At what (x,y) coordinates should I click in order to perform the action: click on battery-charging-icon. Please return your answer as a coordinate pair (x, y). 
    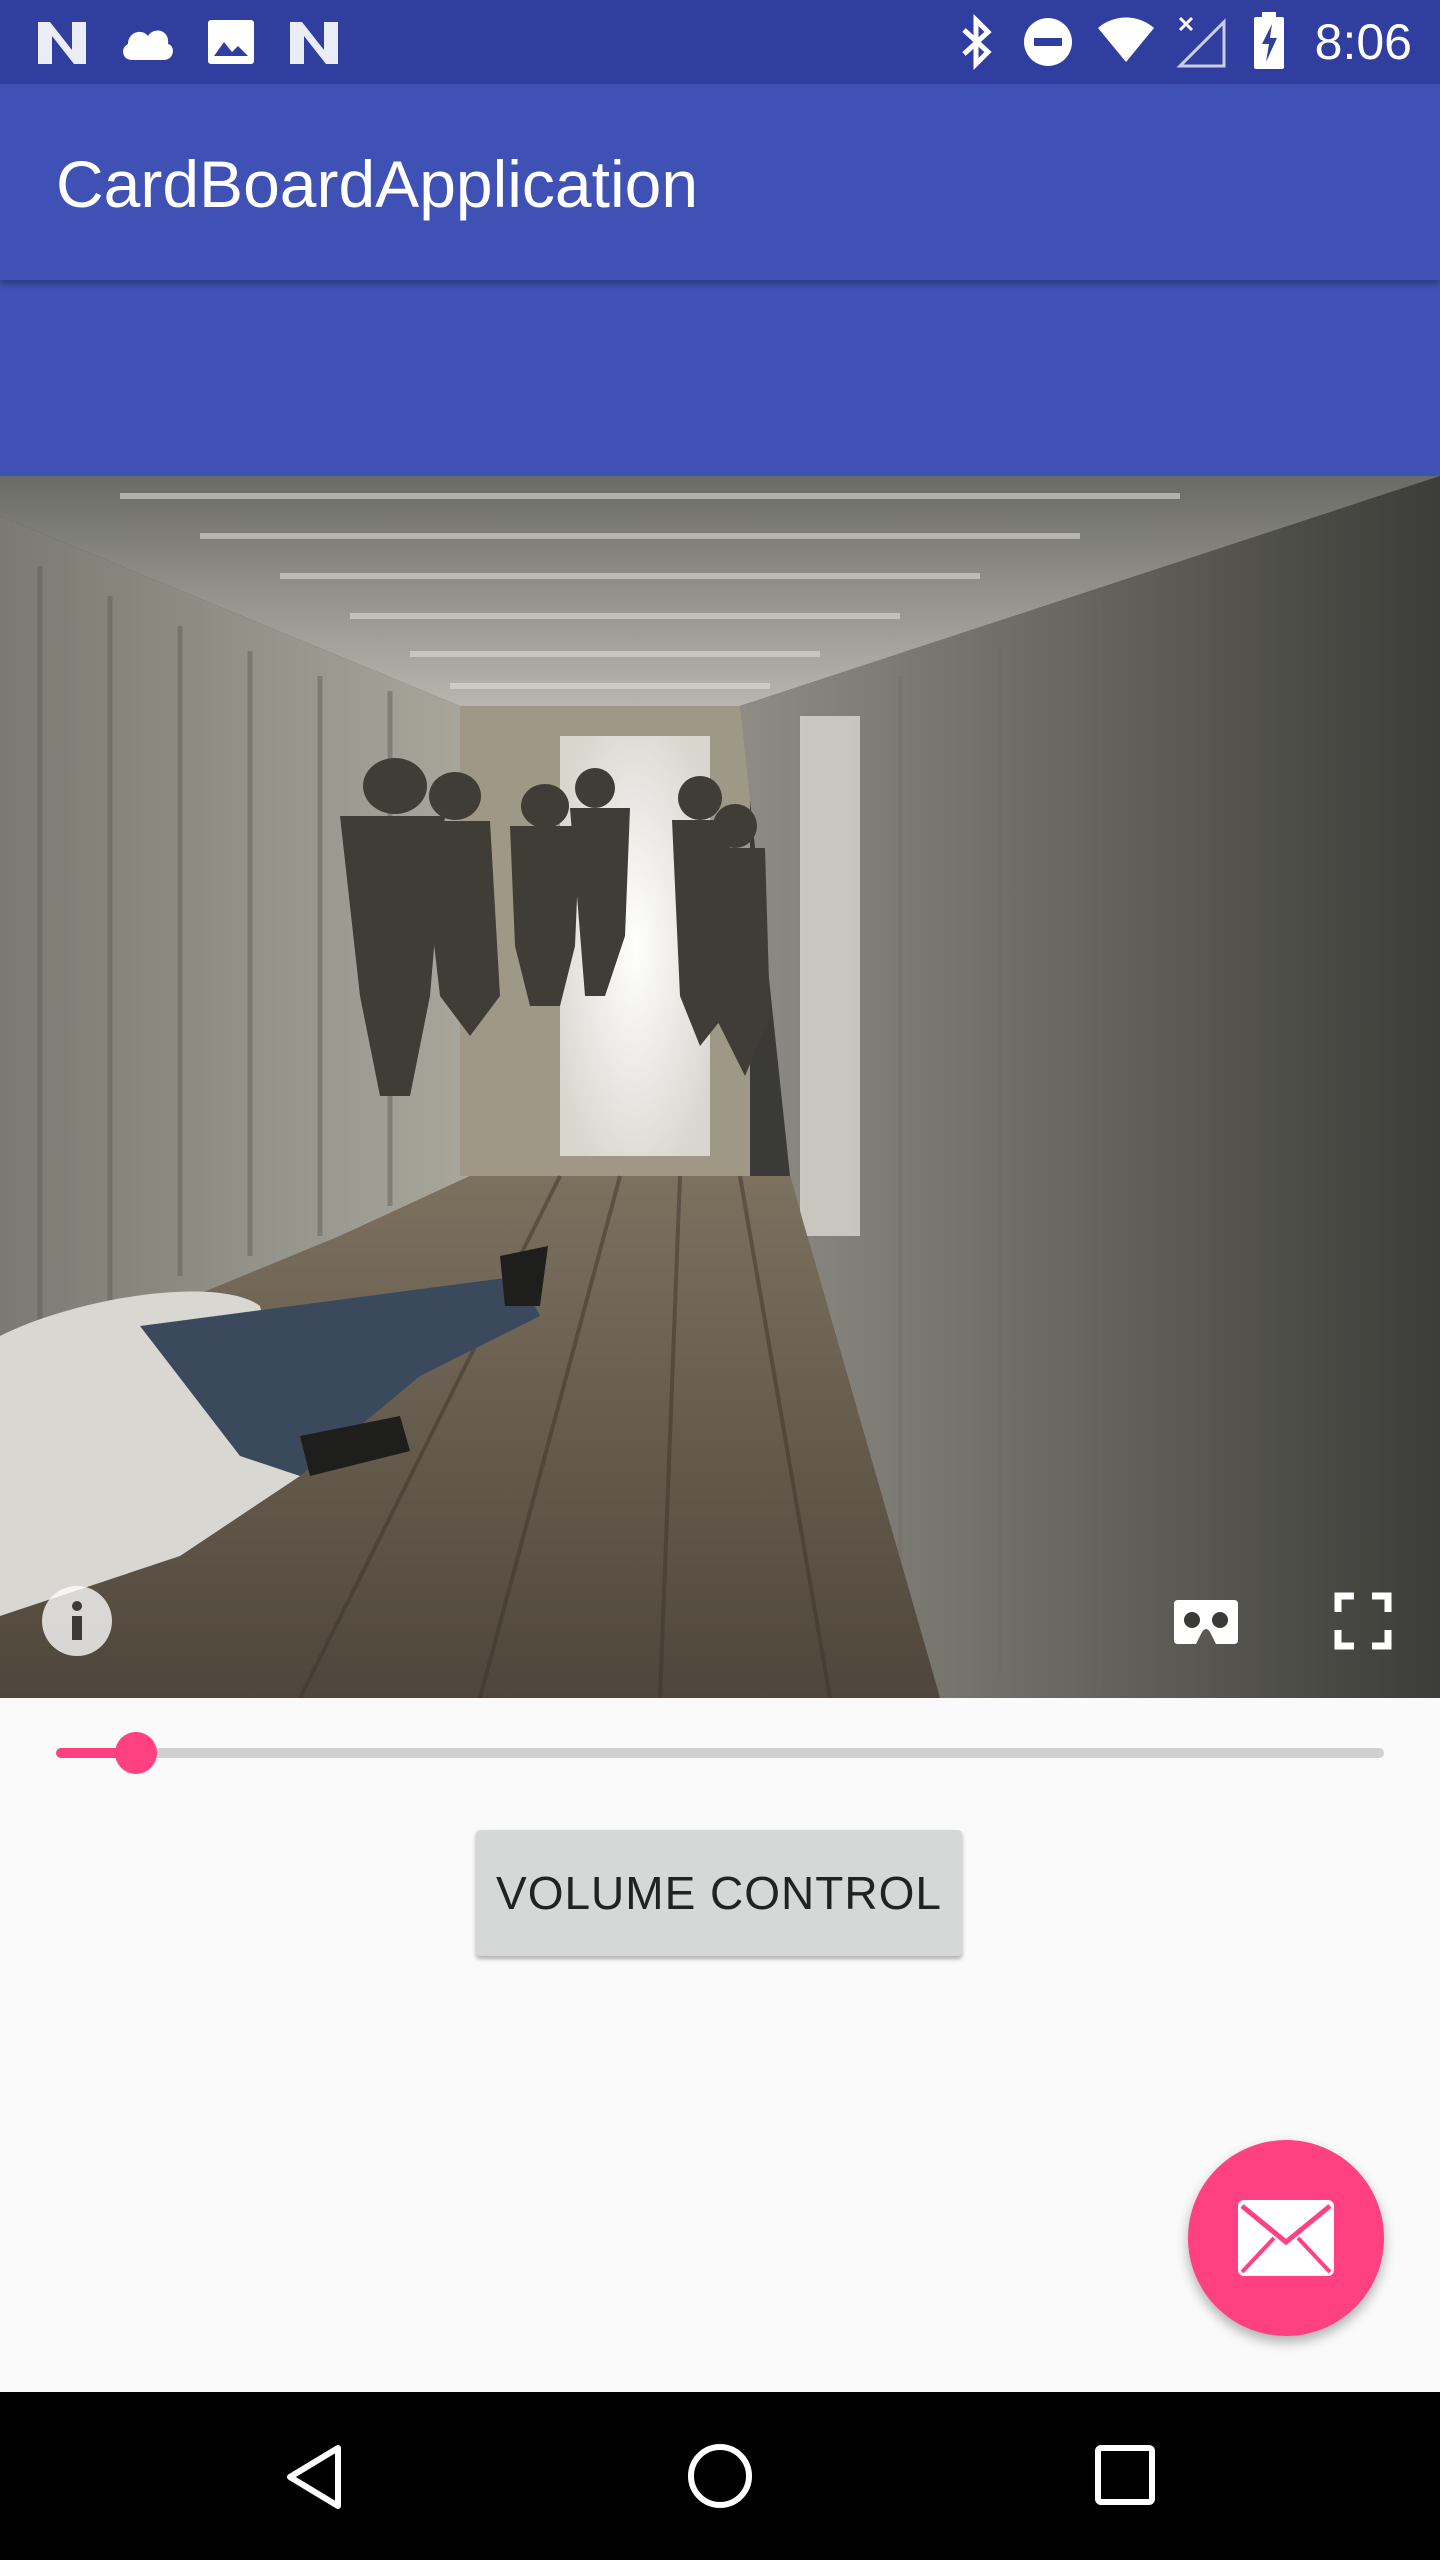
    Looking at the image, I should click on (1269, 40).